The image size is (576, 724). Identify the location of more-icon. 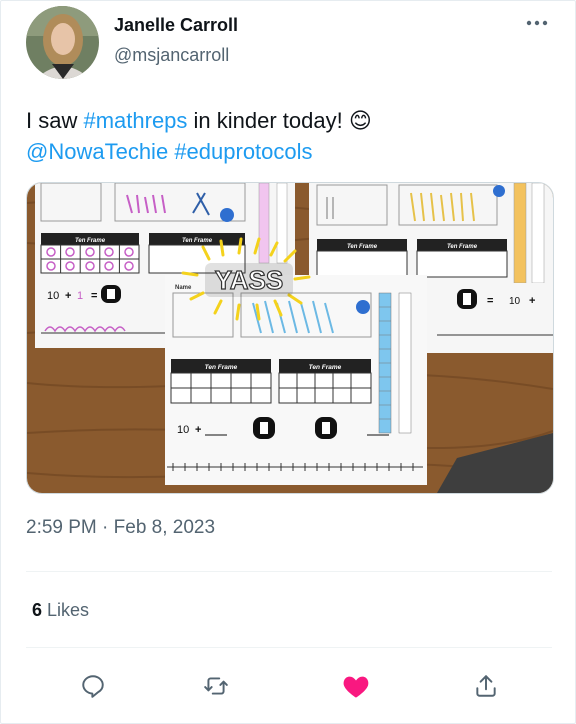
(537, 23).